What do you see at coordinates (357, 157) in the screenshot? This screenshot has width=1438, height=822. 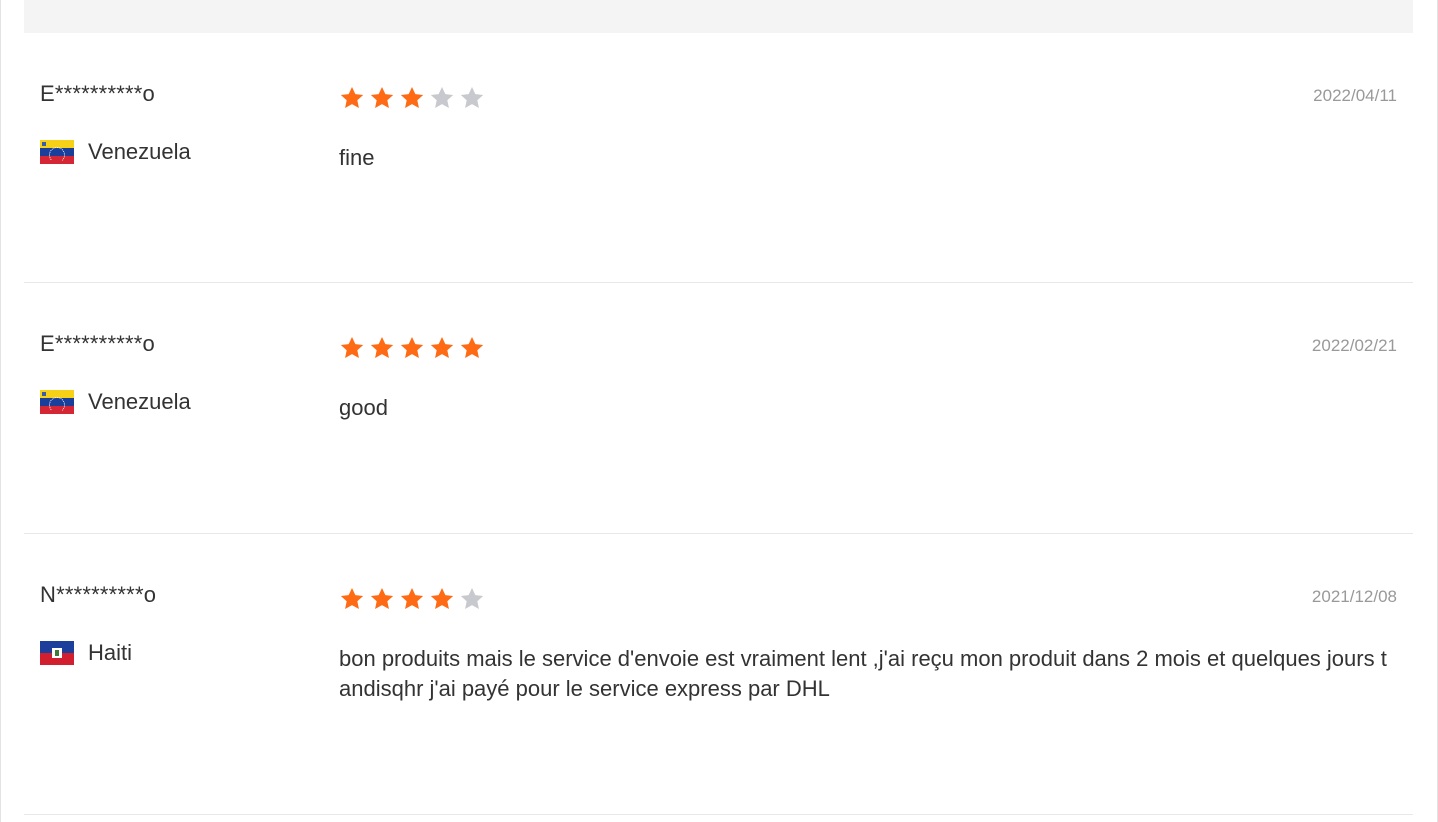 I see `review-comment: fine` at bounding box center [357, 157].